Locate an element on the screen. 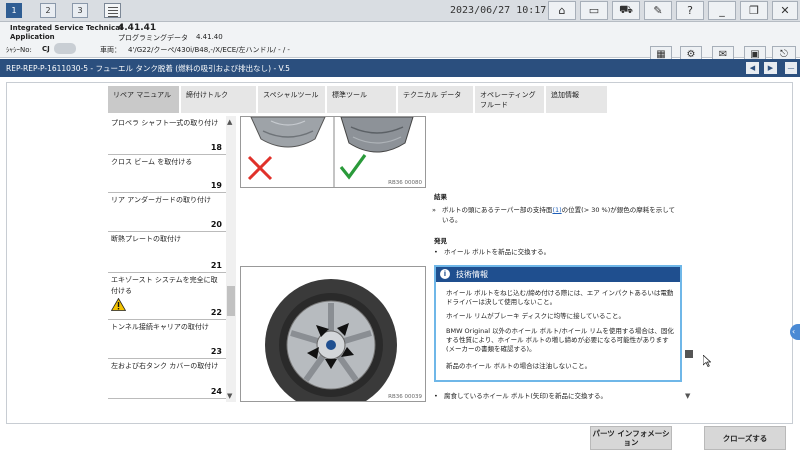 The image size is (800, 453). bottom-bullet: 腐食しているホイール ボルト(矢印)を新品に交換する。 is located at coordinates (525, 396).